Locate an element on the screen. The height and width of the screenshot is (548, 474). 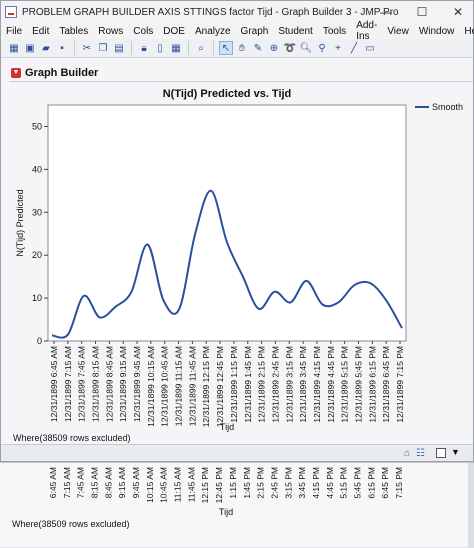
annotate-icon: ▭ is located at coordinates (370, 48).